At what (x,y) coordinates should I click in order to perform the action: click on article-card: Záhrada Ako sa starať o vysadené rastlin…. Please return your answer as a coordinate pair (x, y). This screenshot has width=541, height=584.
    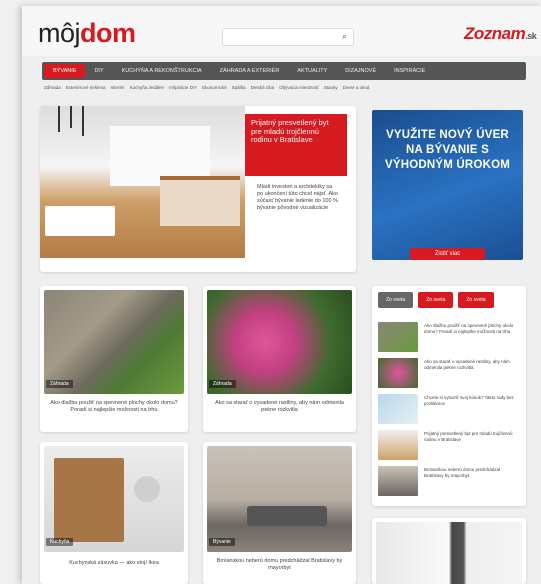
    Looking at the image, I should click on (279, 359).